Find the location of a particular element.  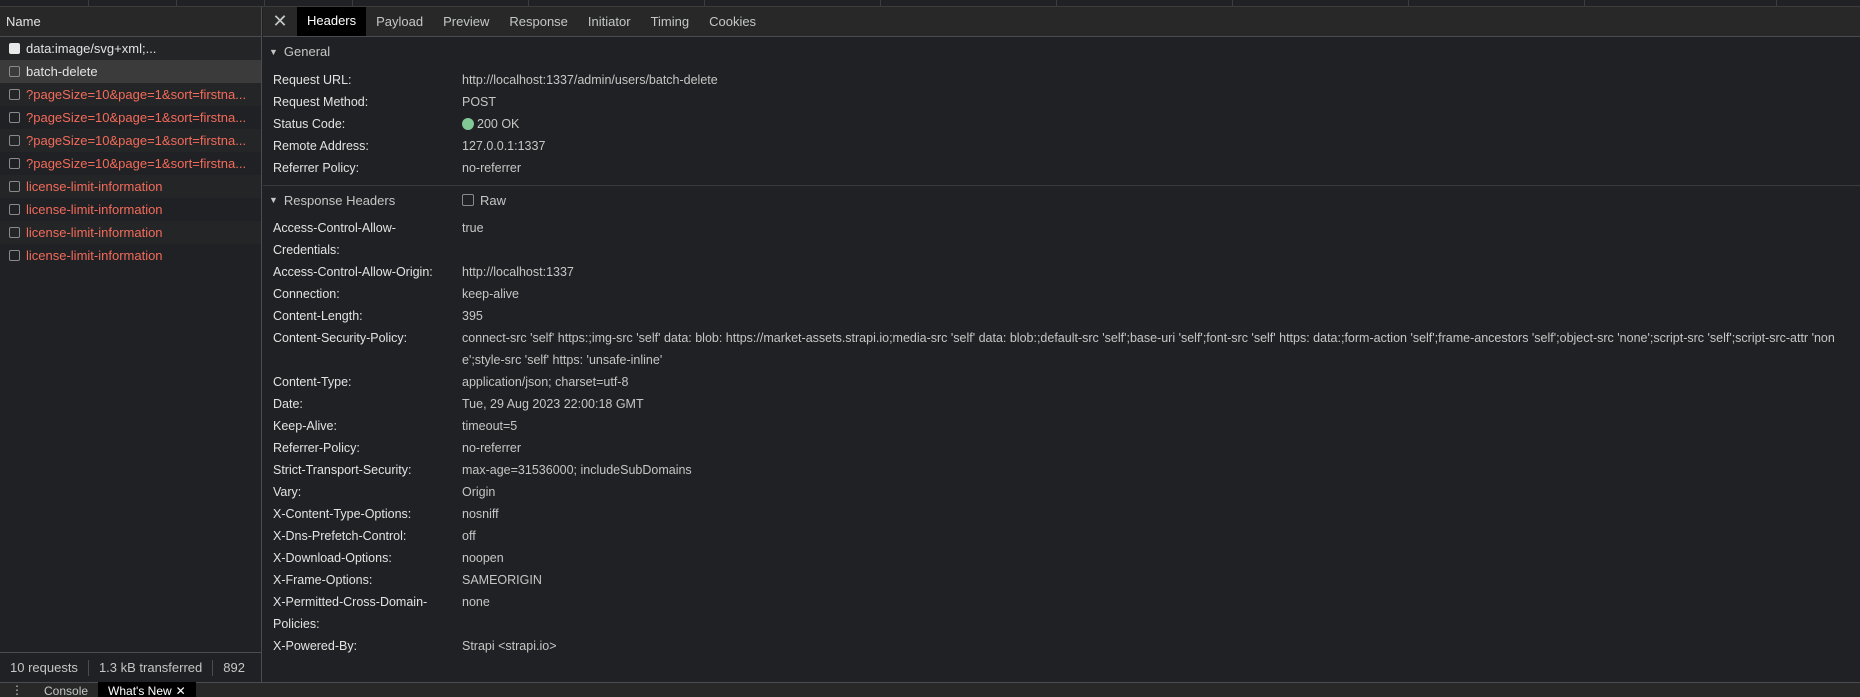

tab-response: Response is located at coordinates (538, 21).